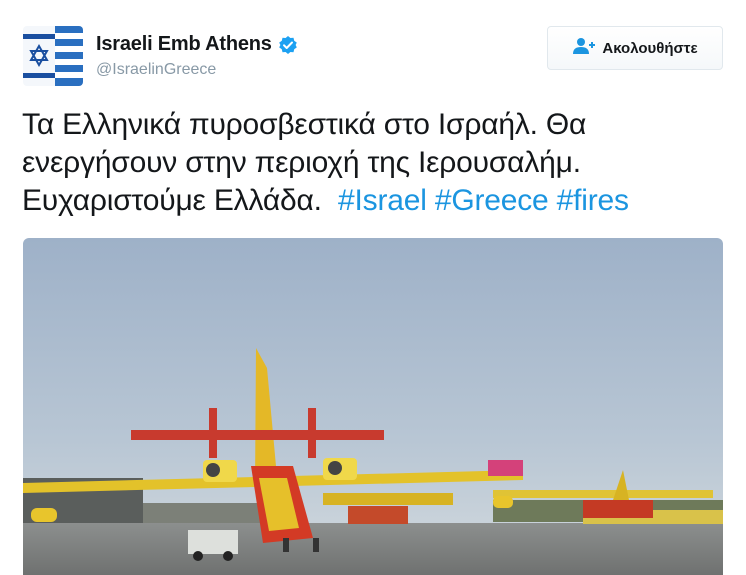 The image size is (746, 575). Describe the element at coordinates (584, 48) in the screenshot. I see `add-user-icon` at that location.